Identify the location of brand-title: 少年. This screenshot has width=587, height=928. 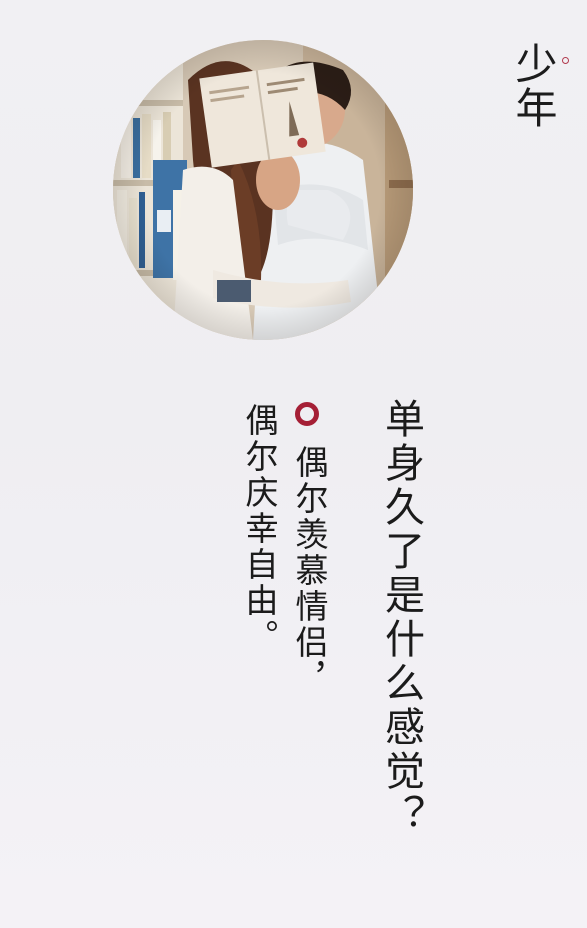
(533, 86).